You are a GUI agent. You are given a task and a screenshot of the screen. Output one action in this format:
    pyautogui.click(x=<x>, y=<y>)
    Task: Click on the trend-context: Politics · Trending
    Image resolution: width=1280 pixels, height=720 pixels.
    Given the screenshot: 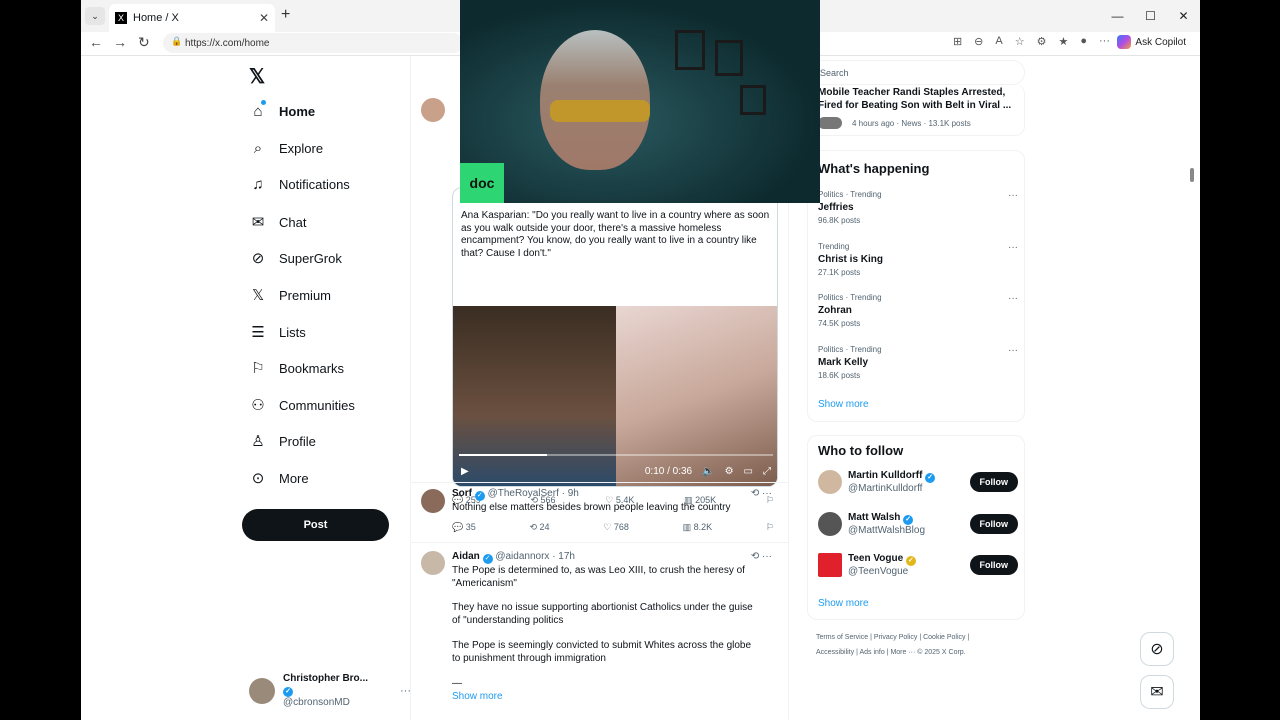 What is the action you would take?
    pyautogui.click(x=850, y=194)
    